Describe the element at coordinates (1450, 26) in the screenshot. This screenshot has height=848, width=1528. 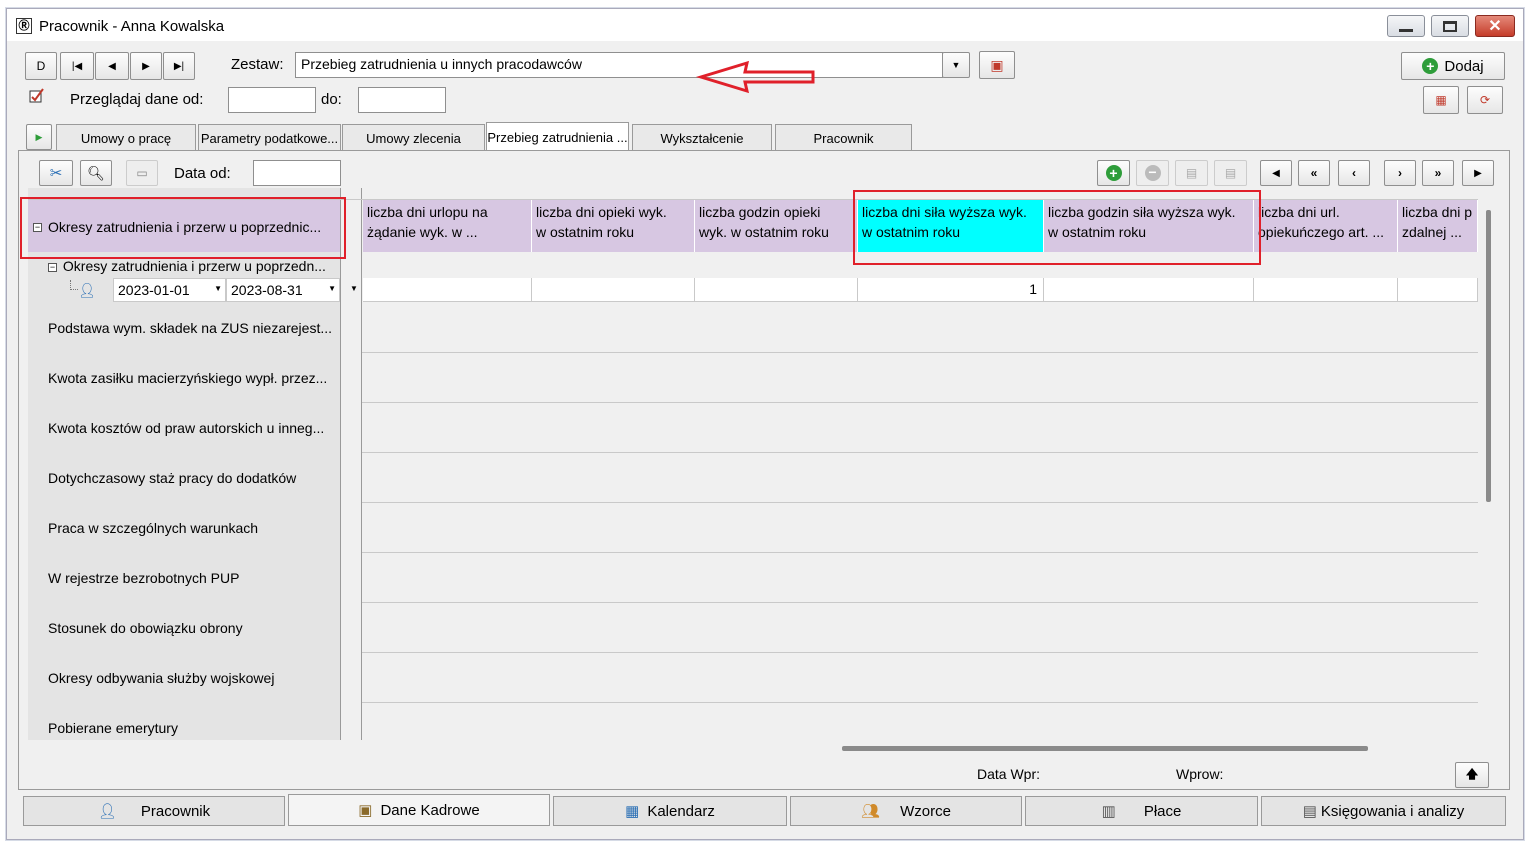
I see `maximize-button` at that location.